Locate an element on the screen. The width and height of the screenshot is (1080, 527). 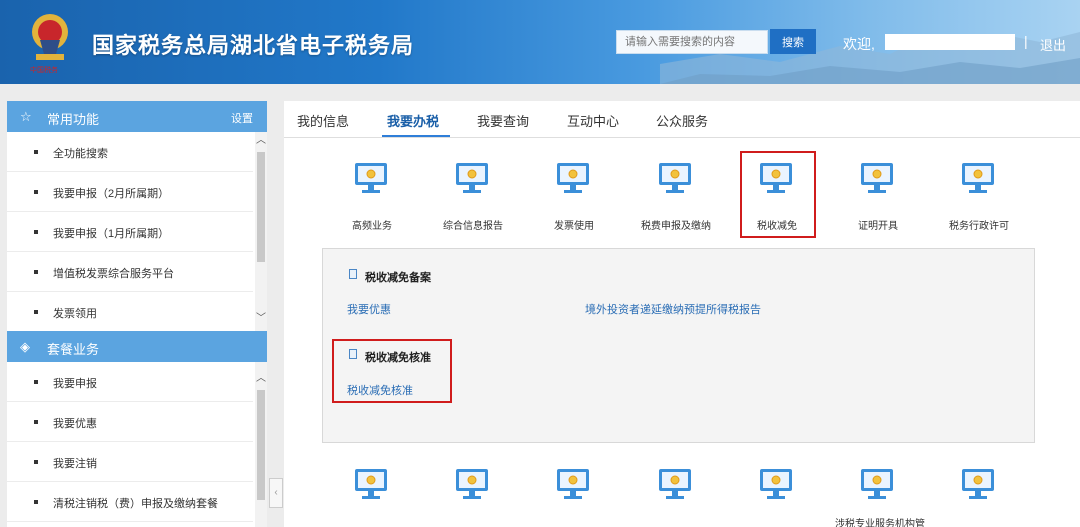
sidebar-item-label: 发票领用 is located at coordinates (75, 314).